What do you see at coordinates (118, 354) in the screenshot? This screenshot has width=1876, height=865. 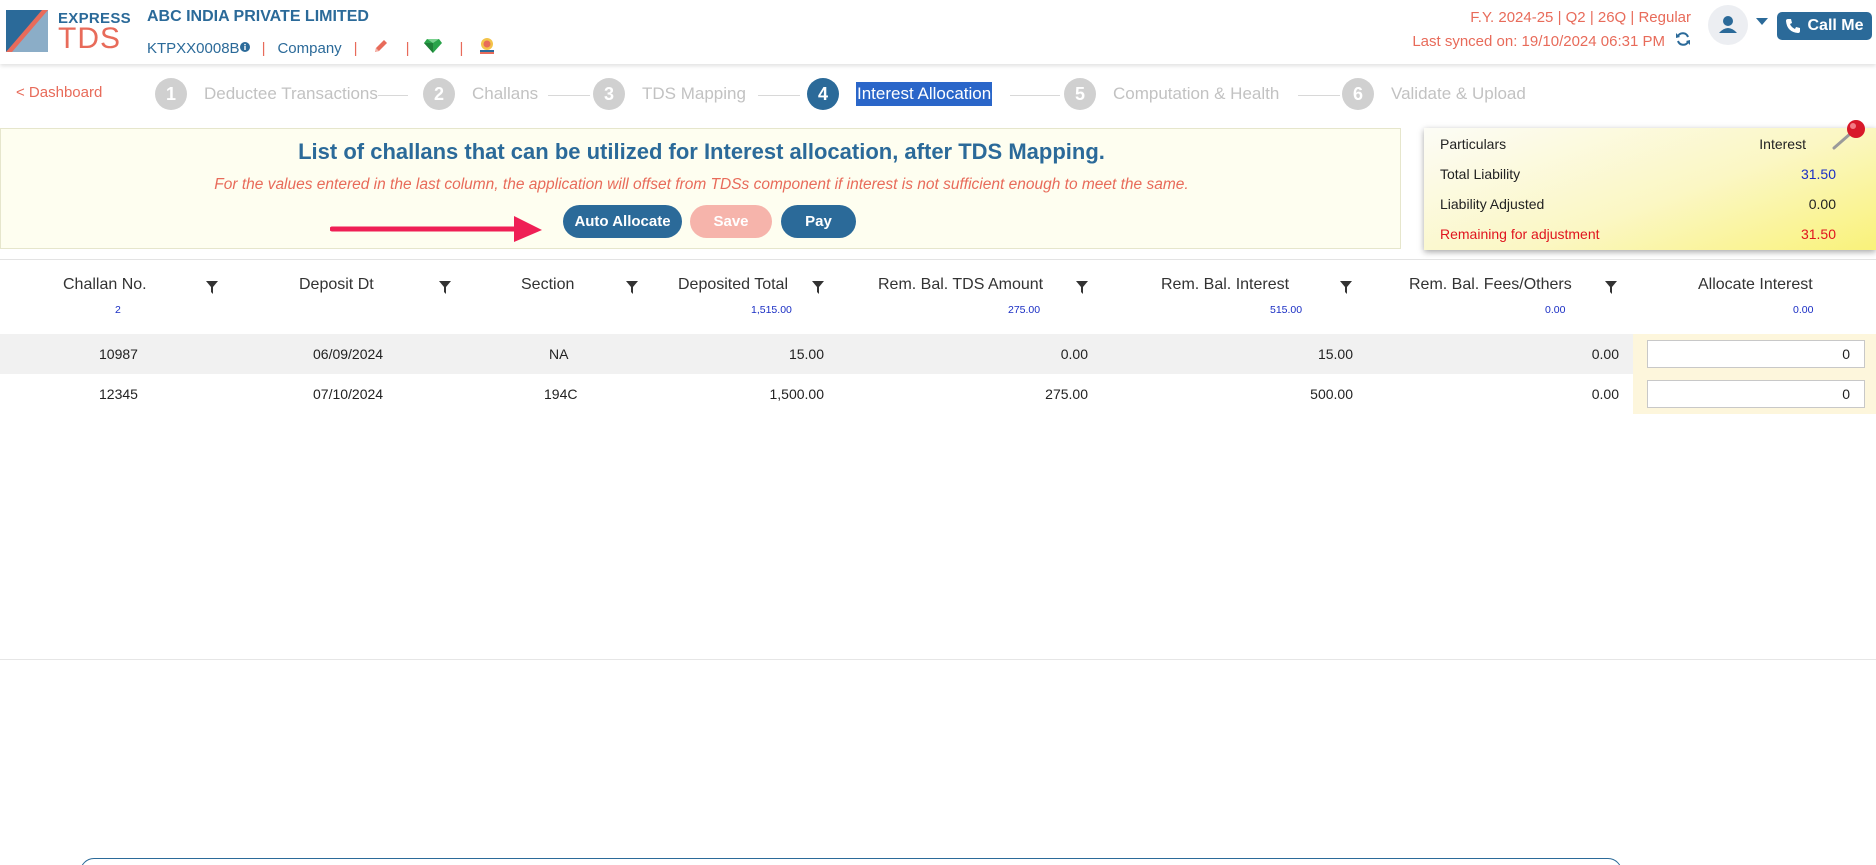 I see `cell-challan-no: 10987` at bounding box center [118, 354].